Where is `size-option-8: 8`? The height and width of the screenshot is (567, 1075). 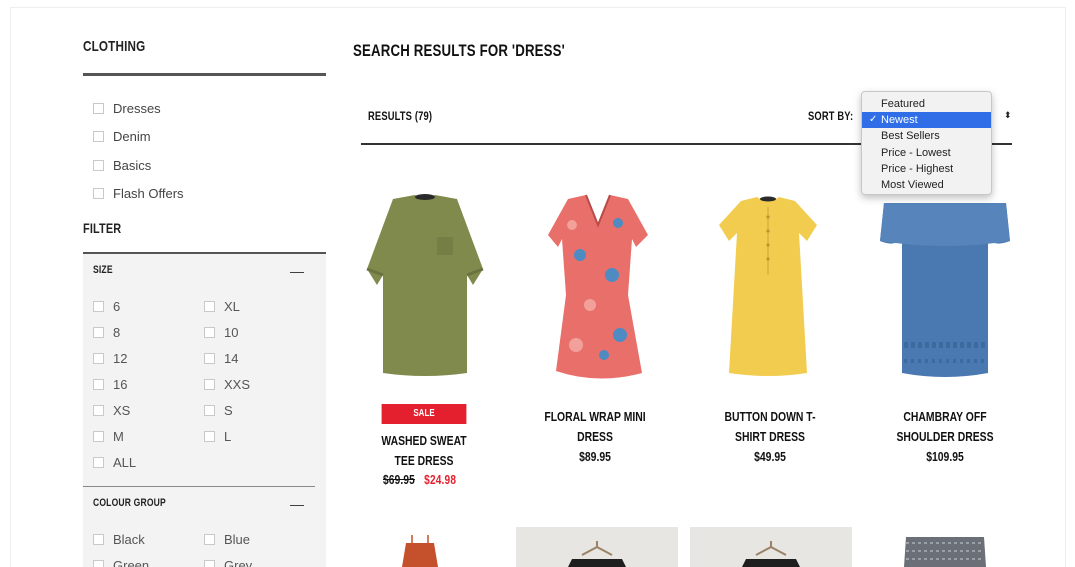 size-option-8: 8 is located at coordinates (106, 332).